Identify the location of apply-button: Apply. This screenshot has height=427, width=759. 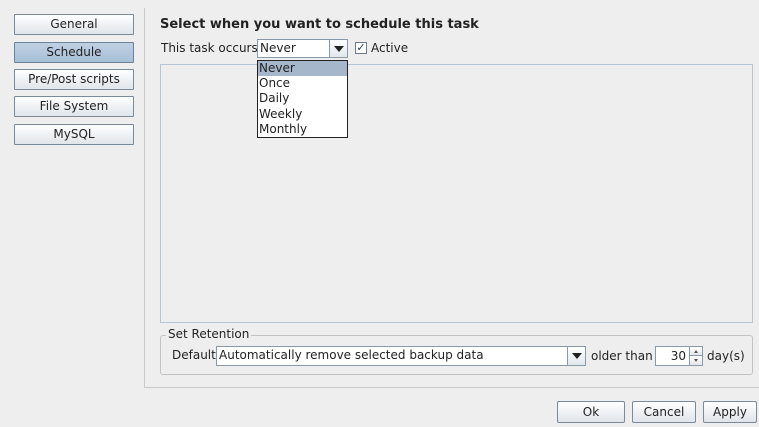
(730, 412).